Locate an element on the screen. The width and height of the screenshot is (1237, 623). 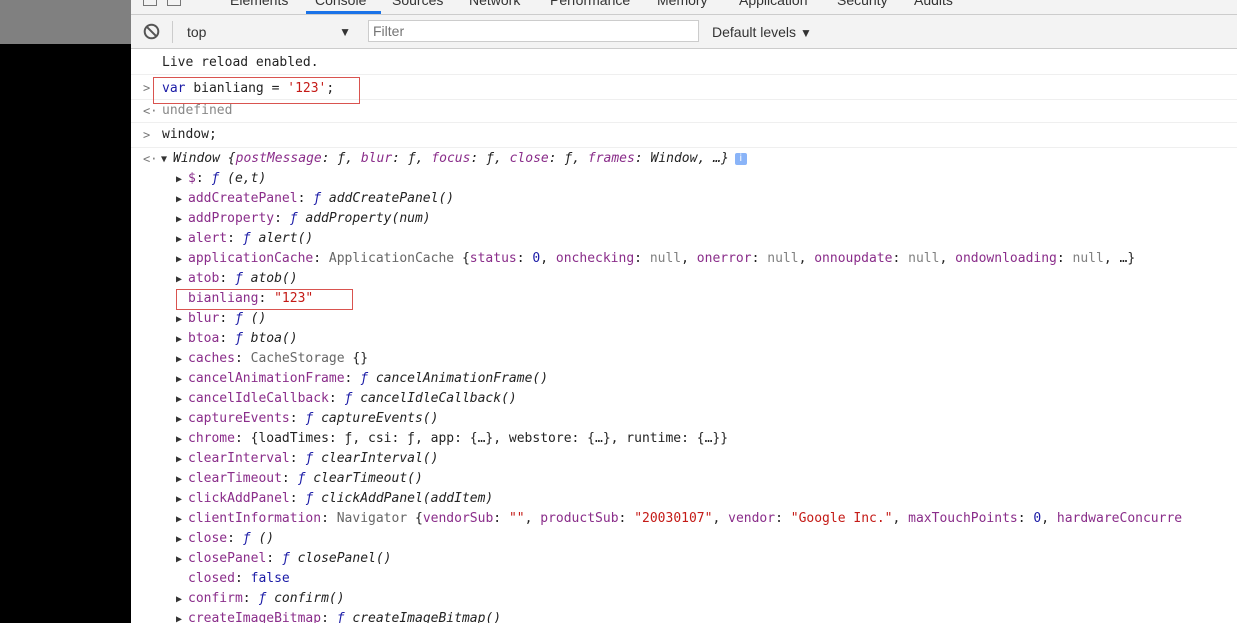
property-key: btoa is located at coordinates (204, 338).